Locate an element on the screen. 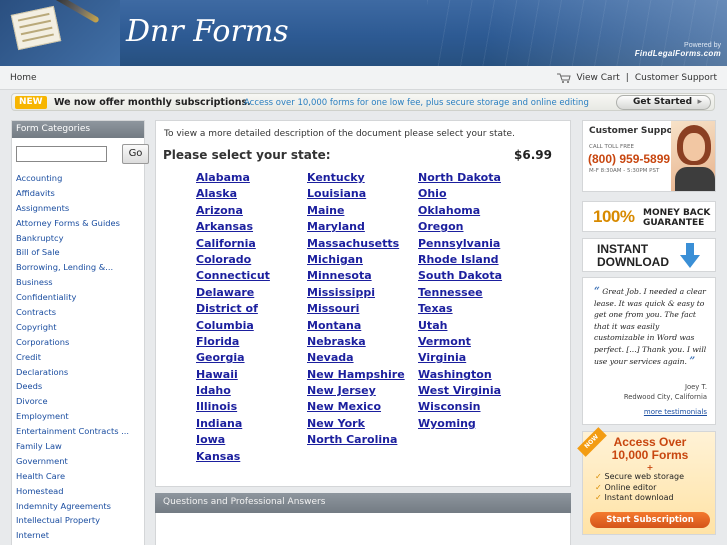 This screenshot has width=727, height=545. state-link: Pennsylvania is located at coordinates (460, 245).